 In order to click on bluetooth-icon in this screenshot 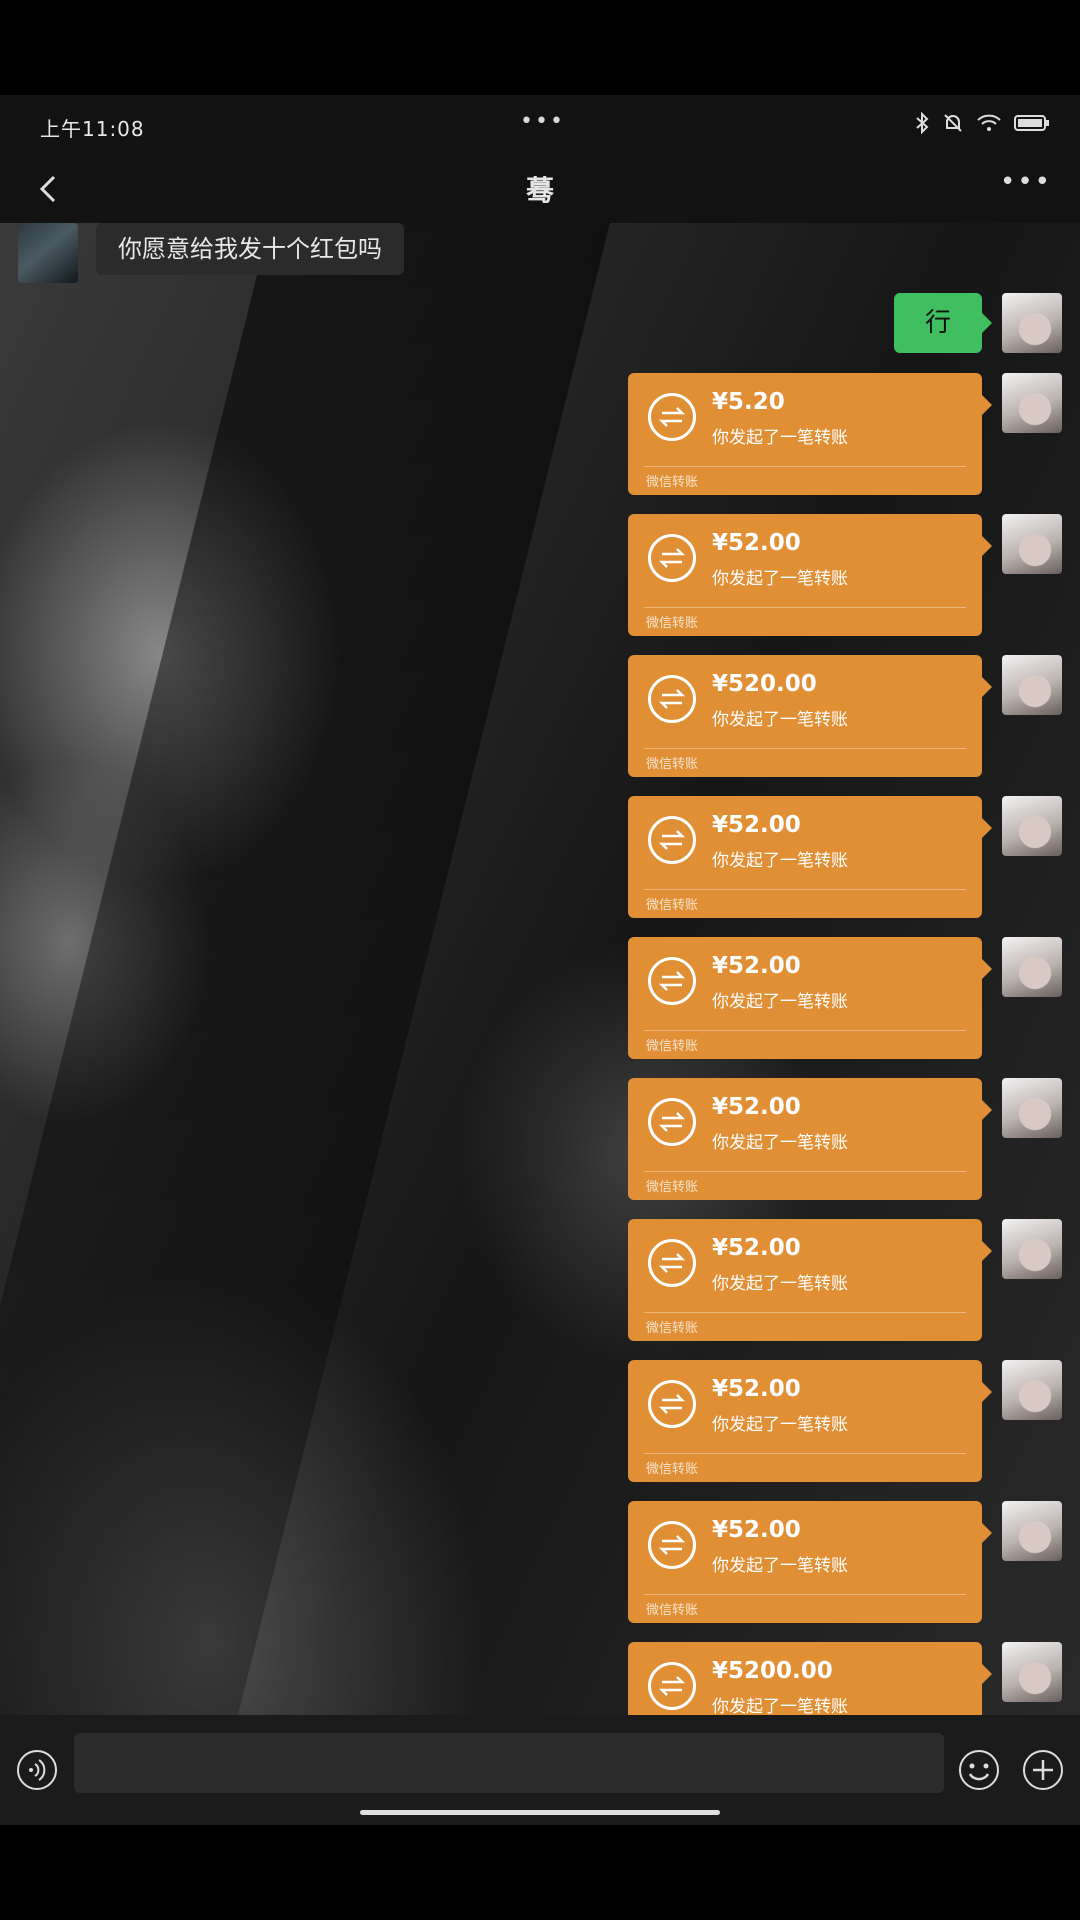, I will do `click(922, 123)`.